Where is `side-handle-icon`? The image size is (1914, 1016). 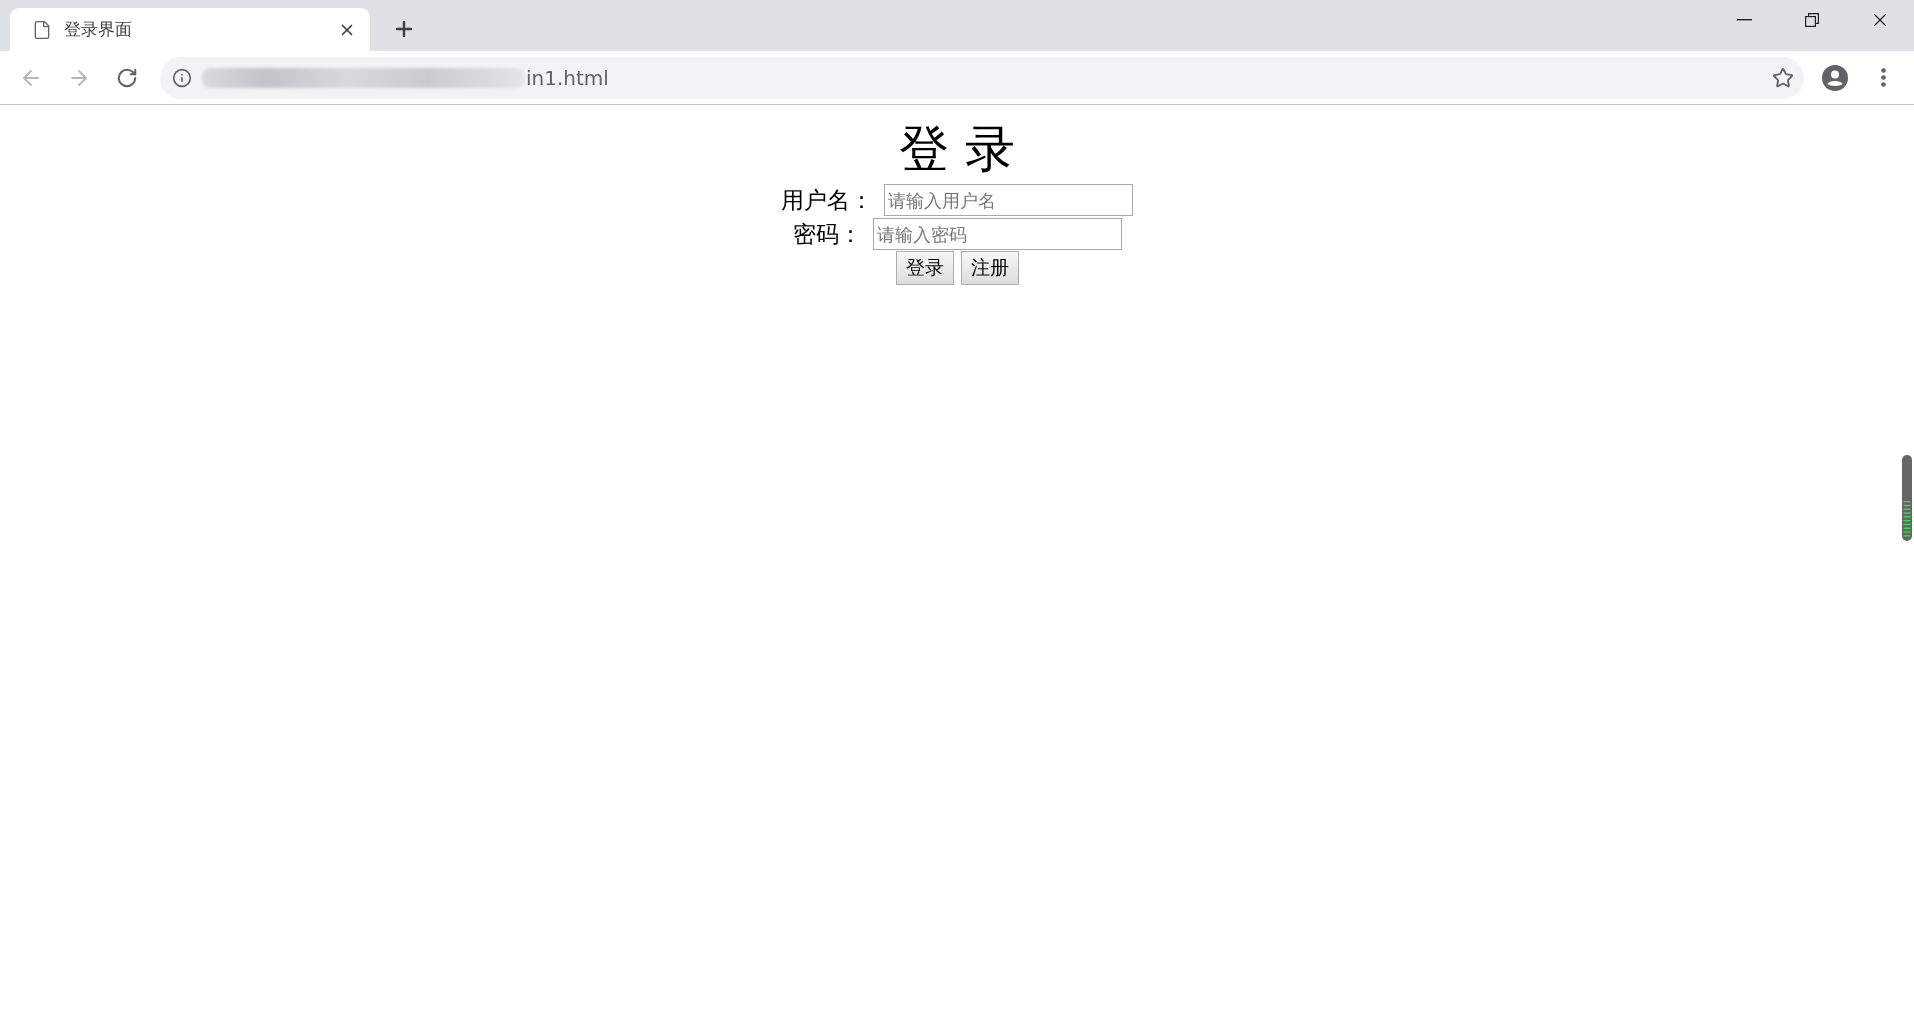
side-handle-icon is located at coordinates (1907, 498).